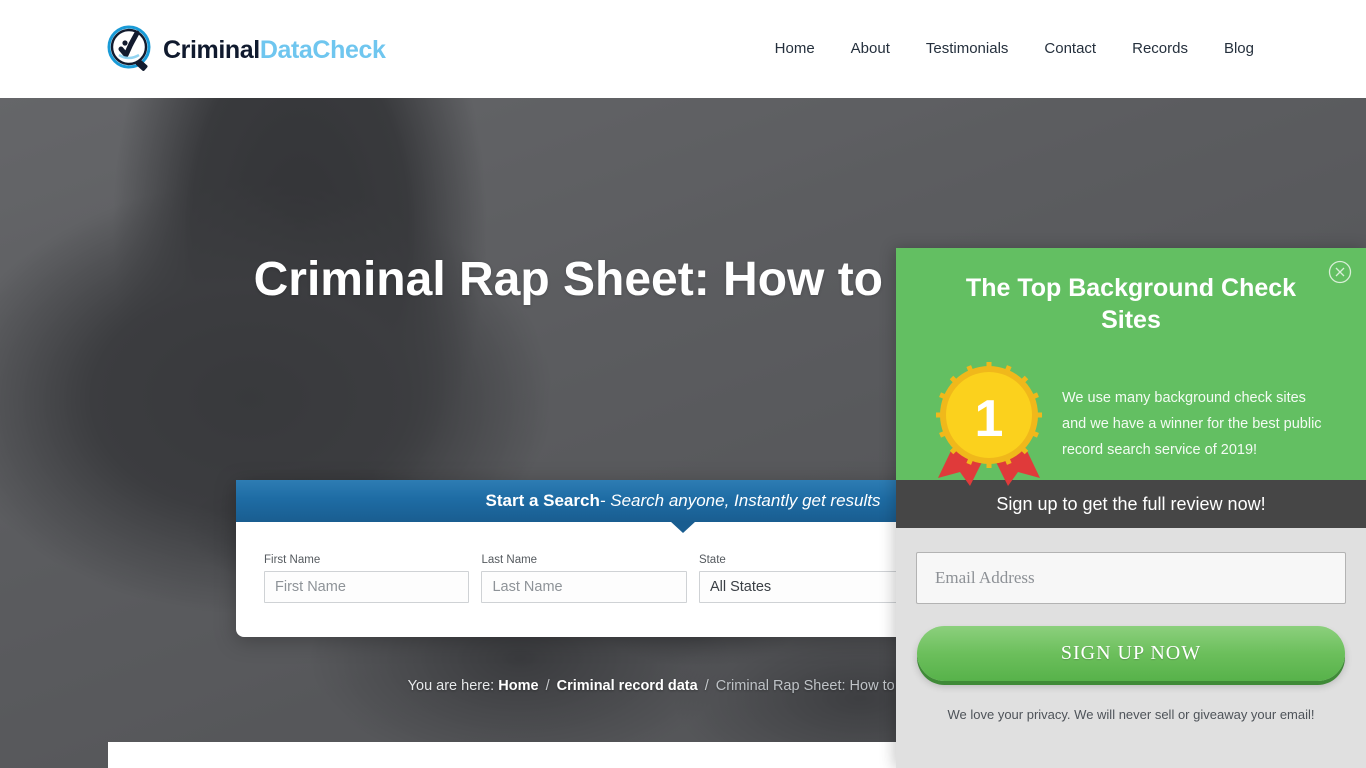 This screenshot has width=1366, height=768. I want to click on popup-cta-text: Sign up to get the full review now!, so click(1131, 503).